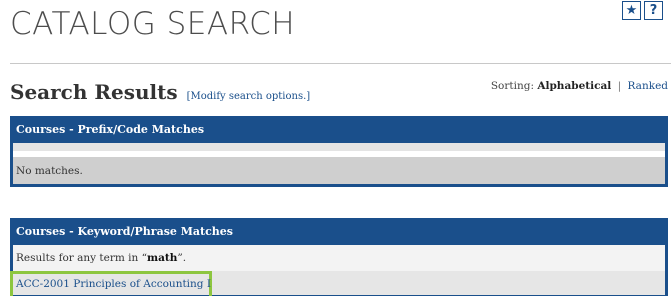 The width and height of the screenshot is (671, 296). I want to click on modify-search-link: [Modify search options.], so click(249, 96).